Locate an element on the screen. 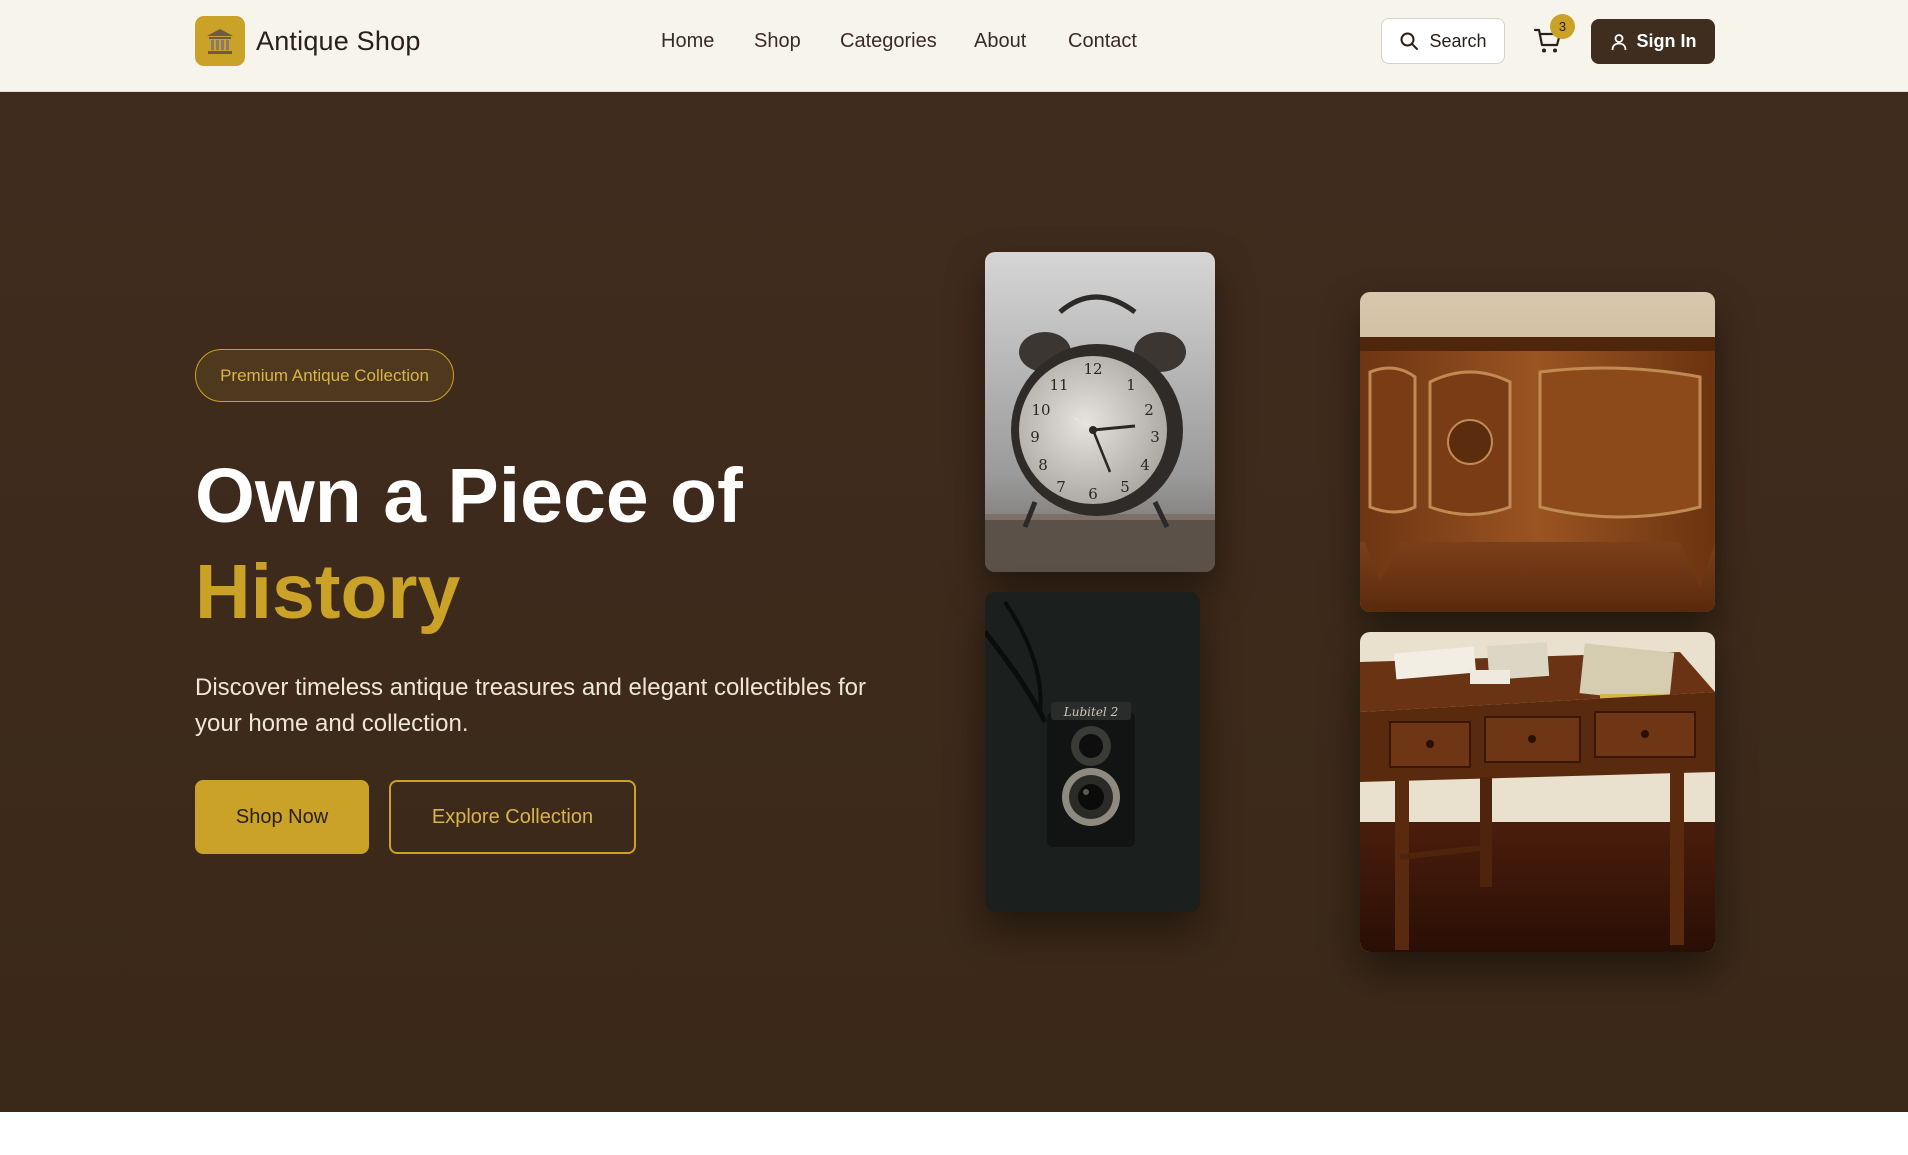 Image resolution: width=1908 pixels, height=1155 pixels. wooden-chest-image is located at coordinates (1537, 452).